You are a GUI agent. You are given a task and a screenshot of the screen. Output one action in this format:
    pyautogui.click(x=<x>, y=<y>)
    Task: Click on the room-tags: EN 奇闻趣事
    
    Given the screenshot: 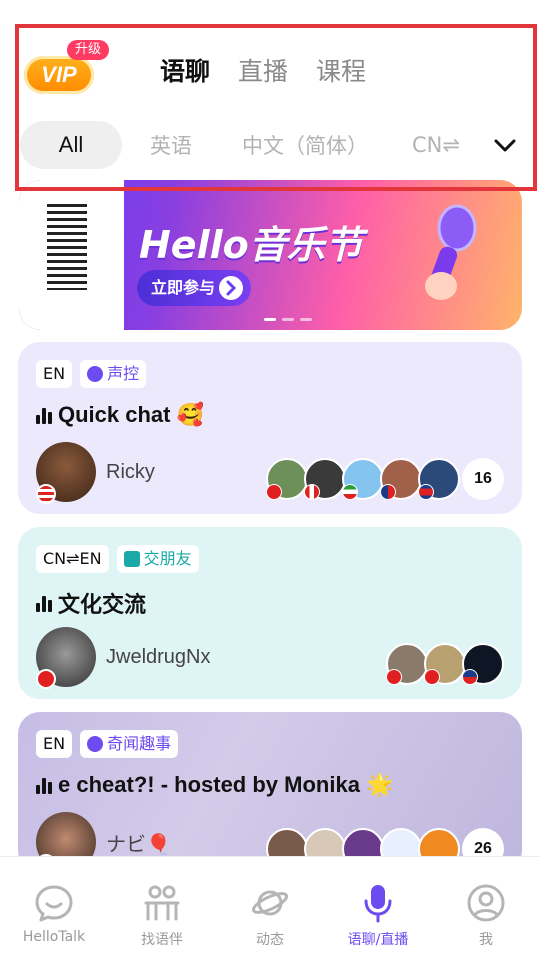 What is the action you would take?
    pyautogui.click(x=107, y=744)
    